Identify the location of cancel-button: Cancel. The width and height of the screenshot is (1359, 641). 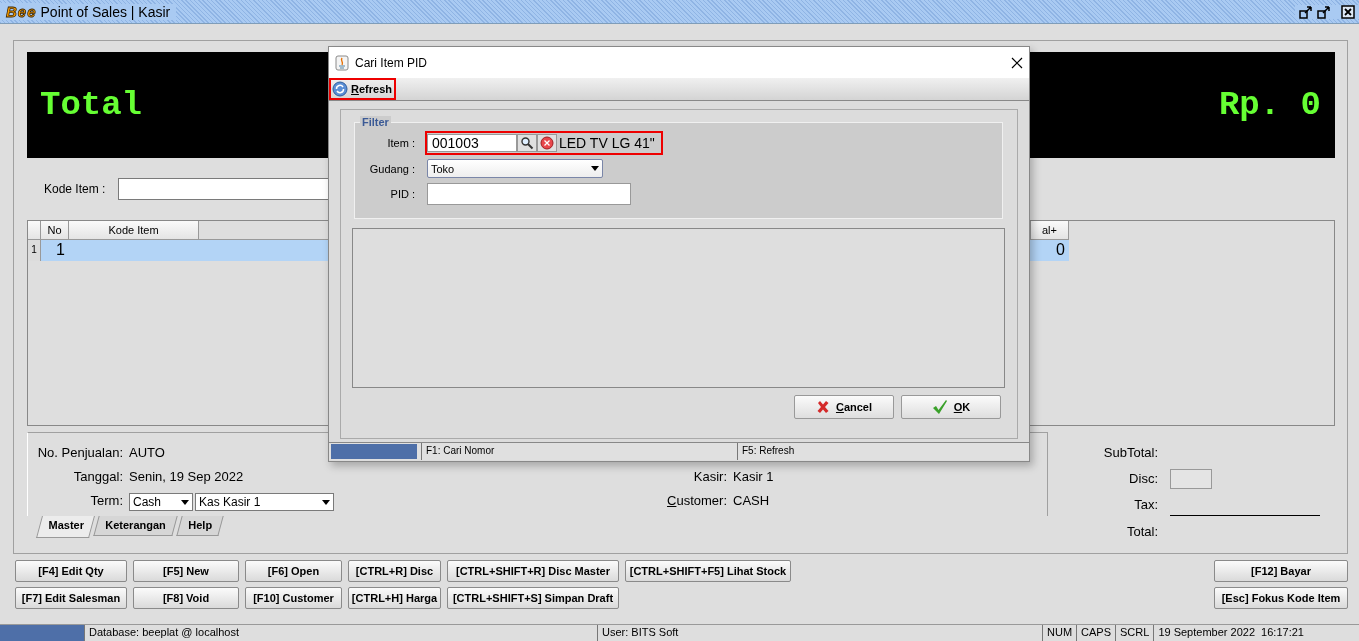
(844, 407).